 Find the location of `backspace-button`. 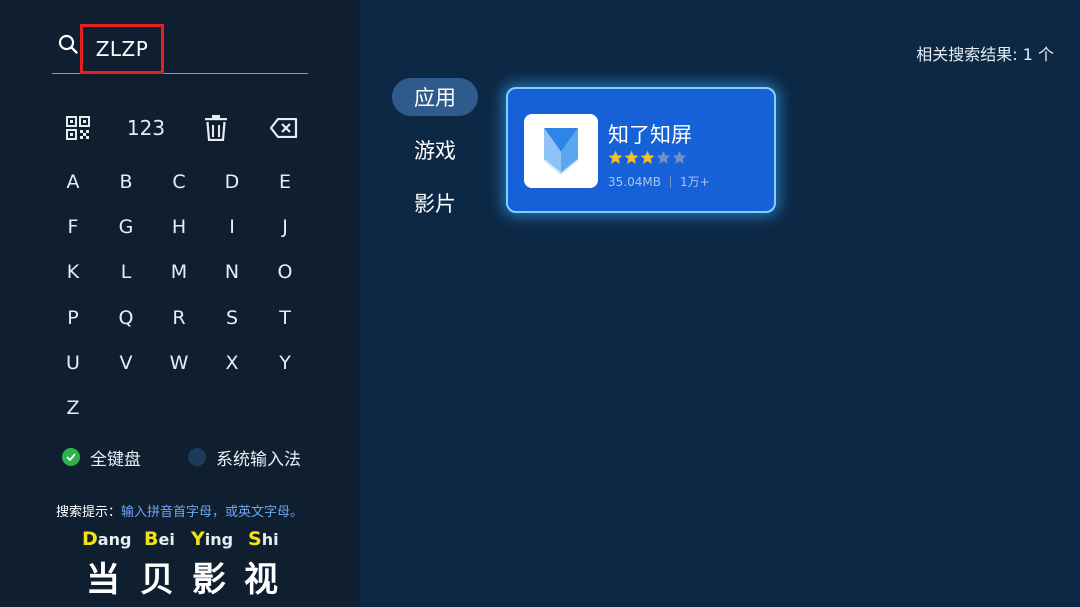

backspace-button is located at coordinates (284, 128).